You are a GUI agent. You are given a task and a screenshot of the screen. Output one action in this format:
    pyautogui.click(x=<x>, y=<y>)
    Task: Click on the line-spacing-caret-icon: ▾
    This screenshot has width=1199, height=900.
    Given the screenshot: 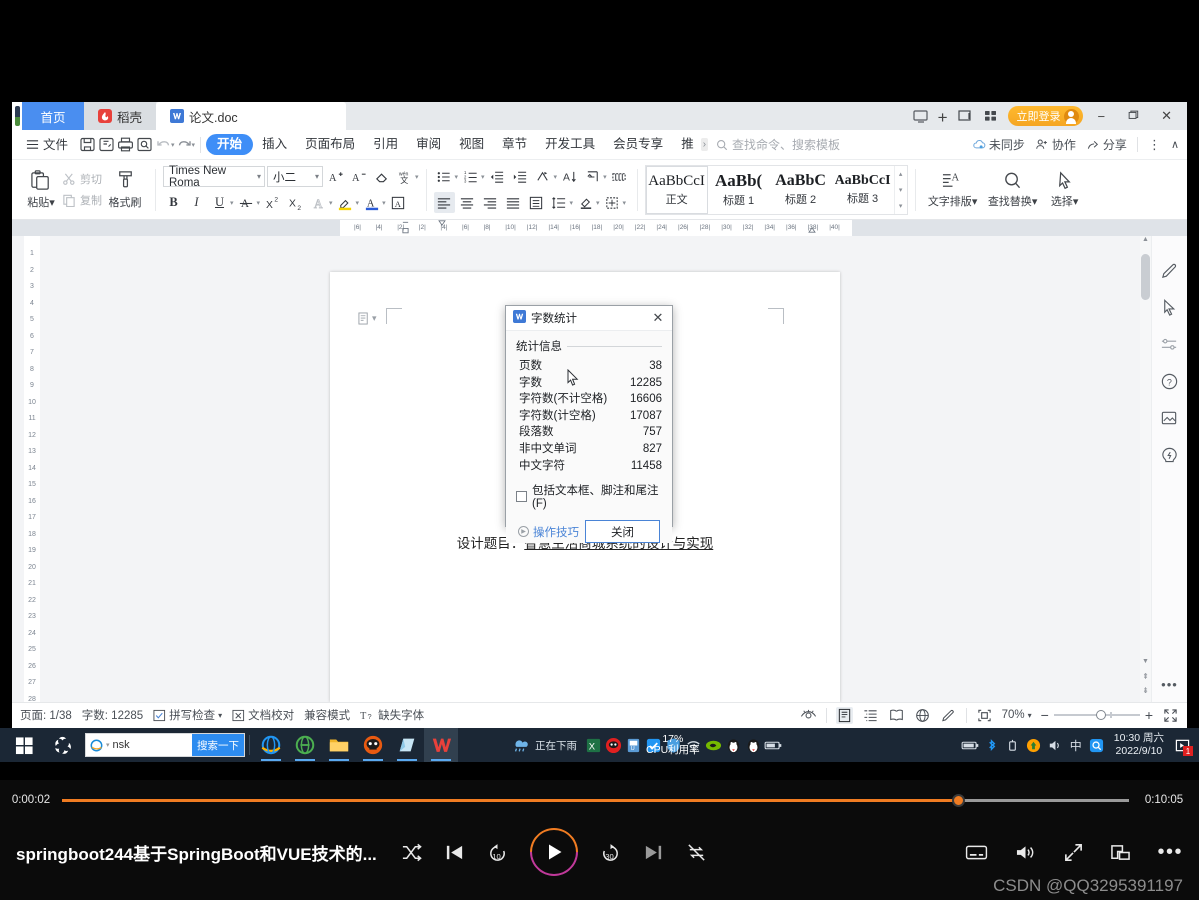 What is the action you would take?
    pyautogui.click(x=572, y=203)
    